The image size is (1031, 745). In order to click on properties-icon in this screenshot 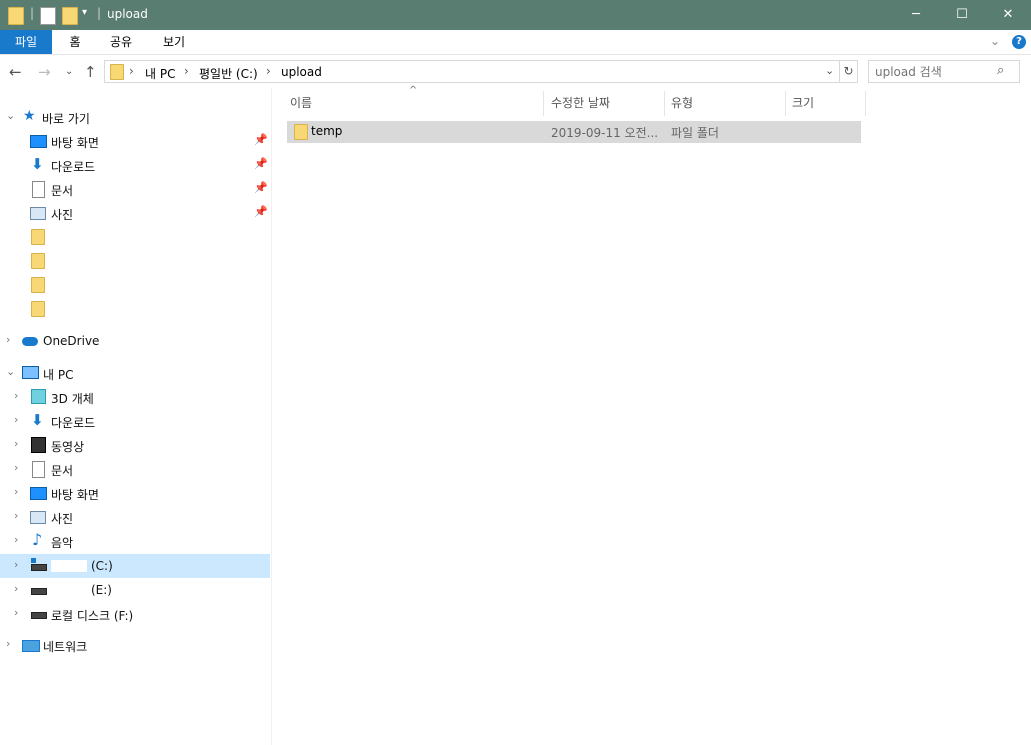, I will do `click(48, 16)`.